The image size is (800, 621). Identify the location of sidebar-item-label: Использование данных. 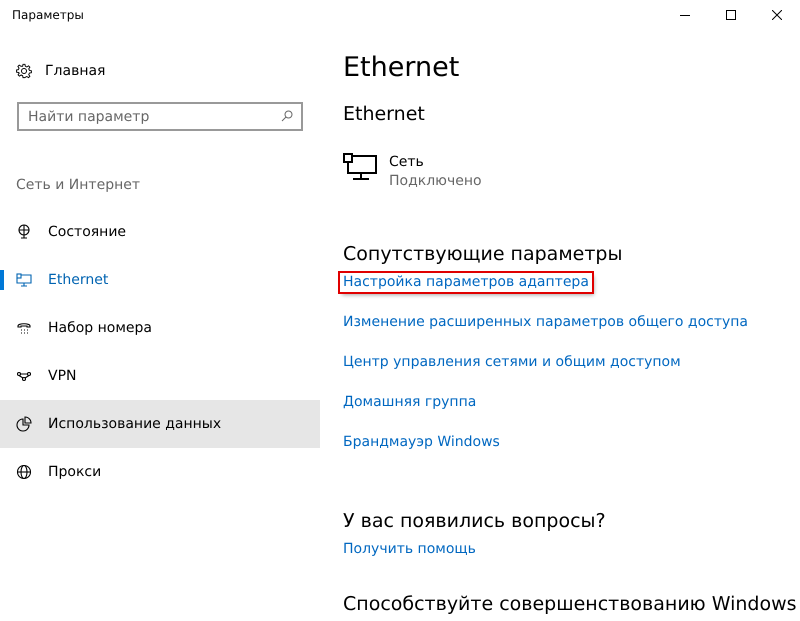
(135, 424).